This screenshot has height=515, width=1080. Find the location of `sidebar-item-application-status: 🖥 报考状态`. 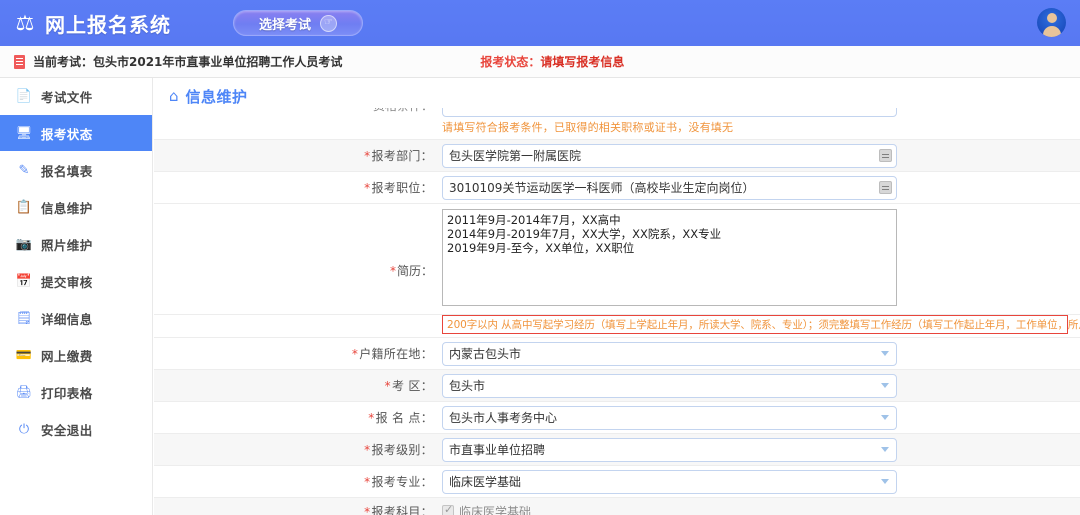

sidebar-item-application-status: 🖥 报考状态 is located at coordinates (76, 133).